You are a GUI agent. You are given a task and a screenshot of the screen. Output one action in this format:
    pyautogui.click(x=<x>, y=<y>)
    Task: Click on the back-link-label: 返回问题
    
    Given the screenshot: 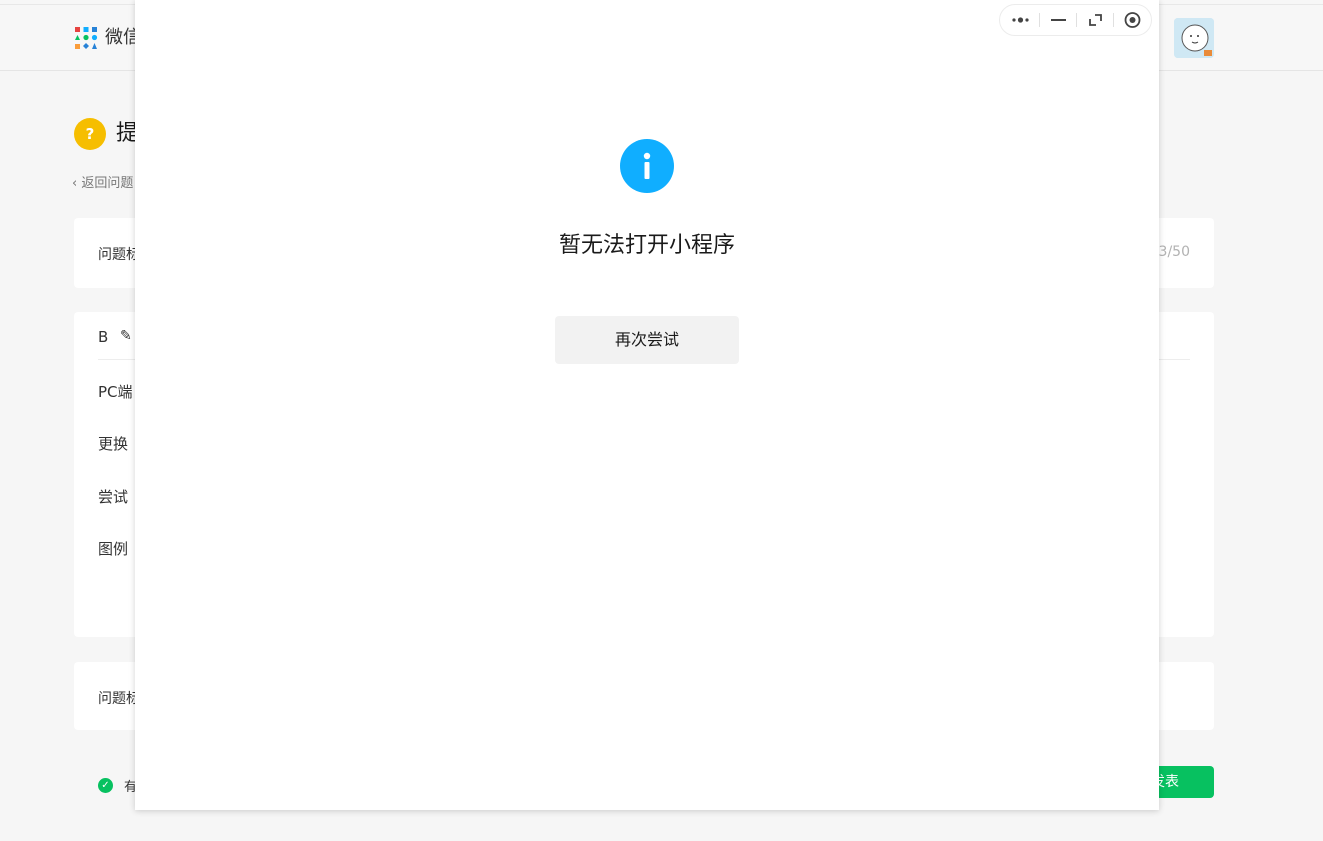 What is the action you would take?
    pyautogui.click(x=107, y=183)
    